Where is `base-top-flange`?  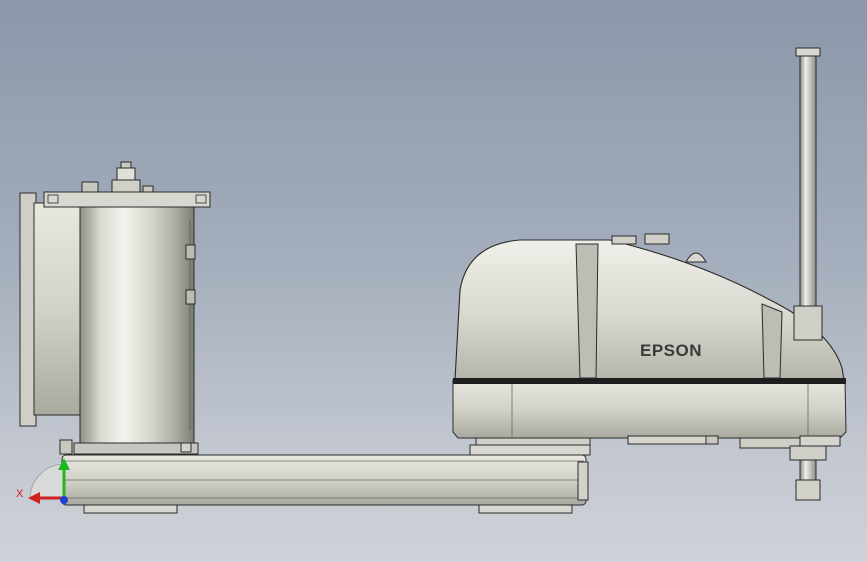 base-top-flange is located at coordinates (127, 199).